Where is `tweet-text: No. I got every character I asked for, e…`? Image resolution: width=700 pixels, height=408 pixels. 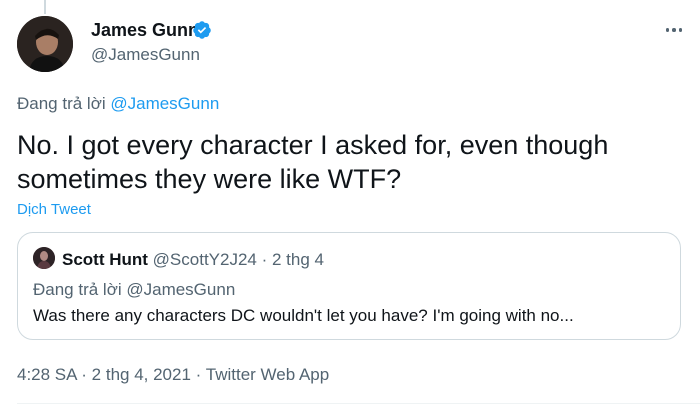 tweet-text: No. I got every character I asked for, e… is located at coordinates (313, 162).